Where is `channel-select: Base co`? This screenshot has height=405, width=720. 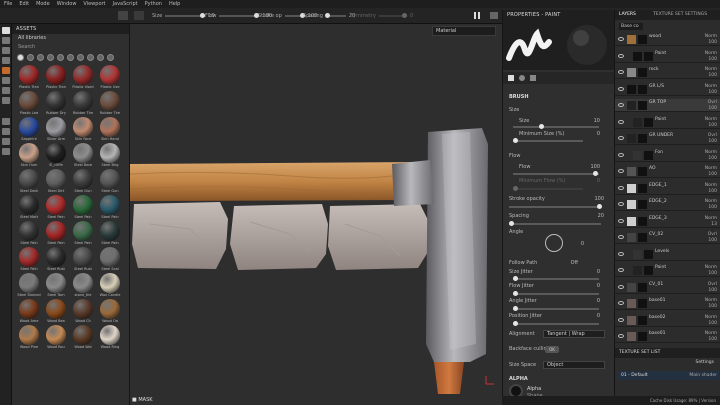 channel-select: Base co is located at coordinates (631, 26).